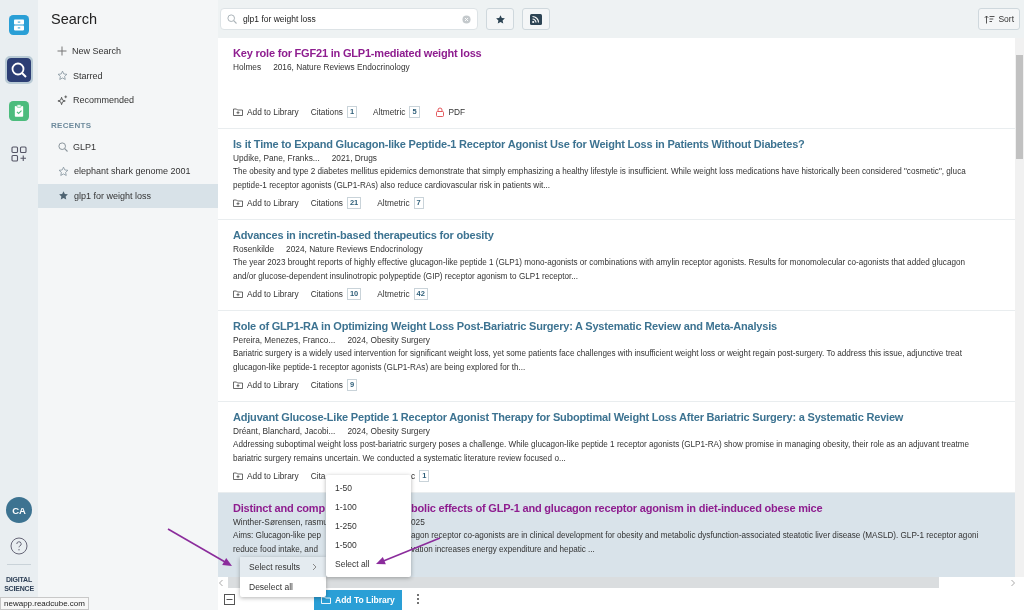 This screenshot has width=1024, height=610. I want to click on abstract-line: reduce food intake, and, so click(275, 549).